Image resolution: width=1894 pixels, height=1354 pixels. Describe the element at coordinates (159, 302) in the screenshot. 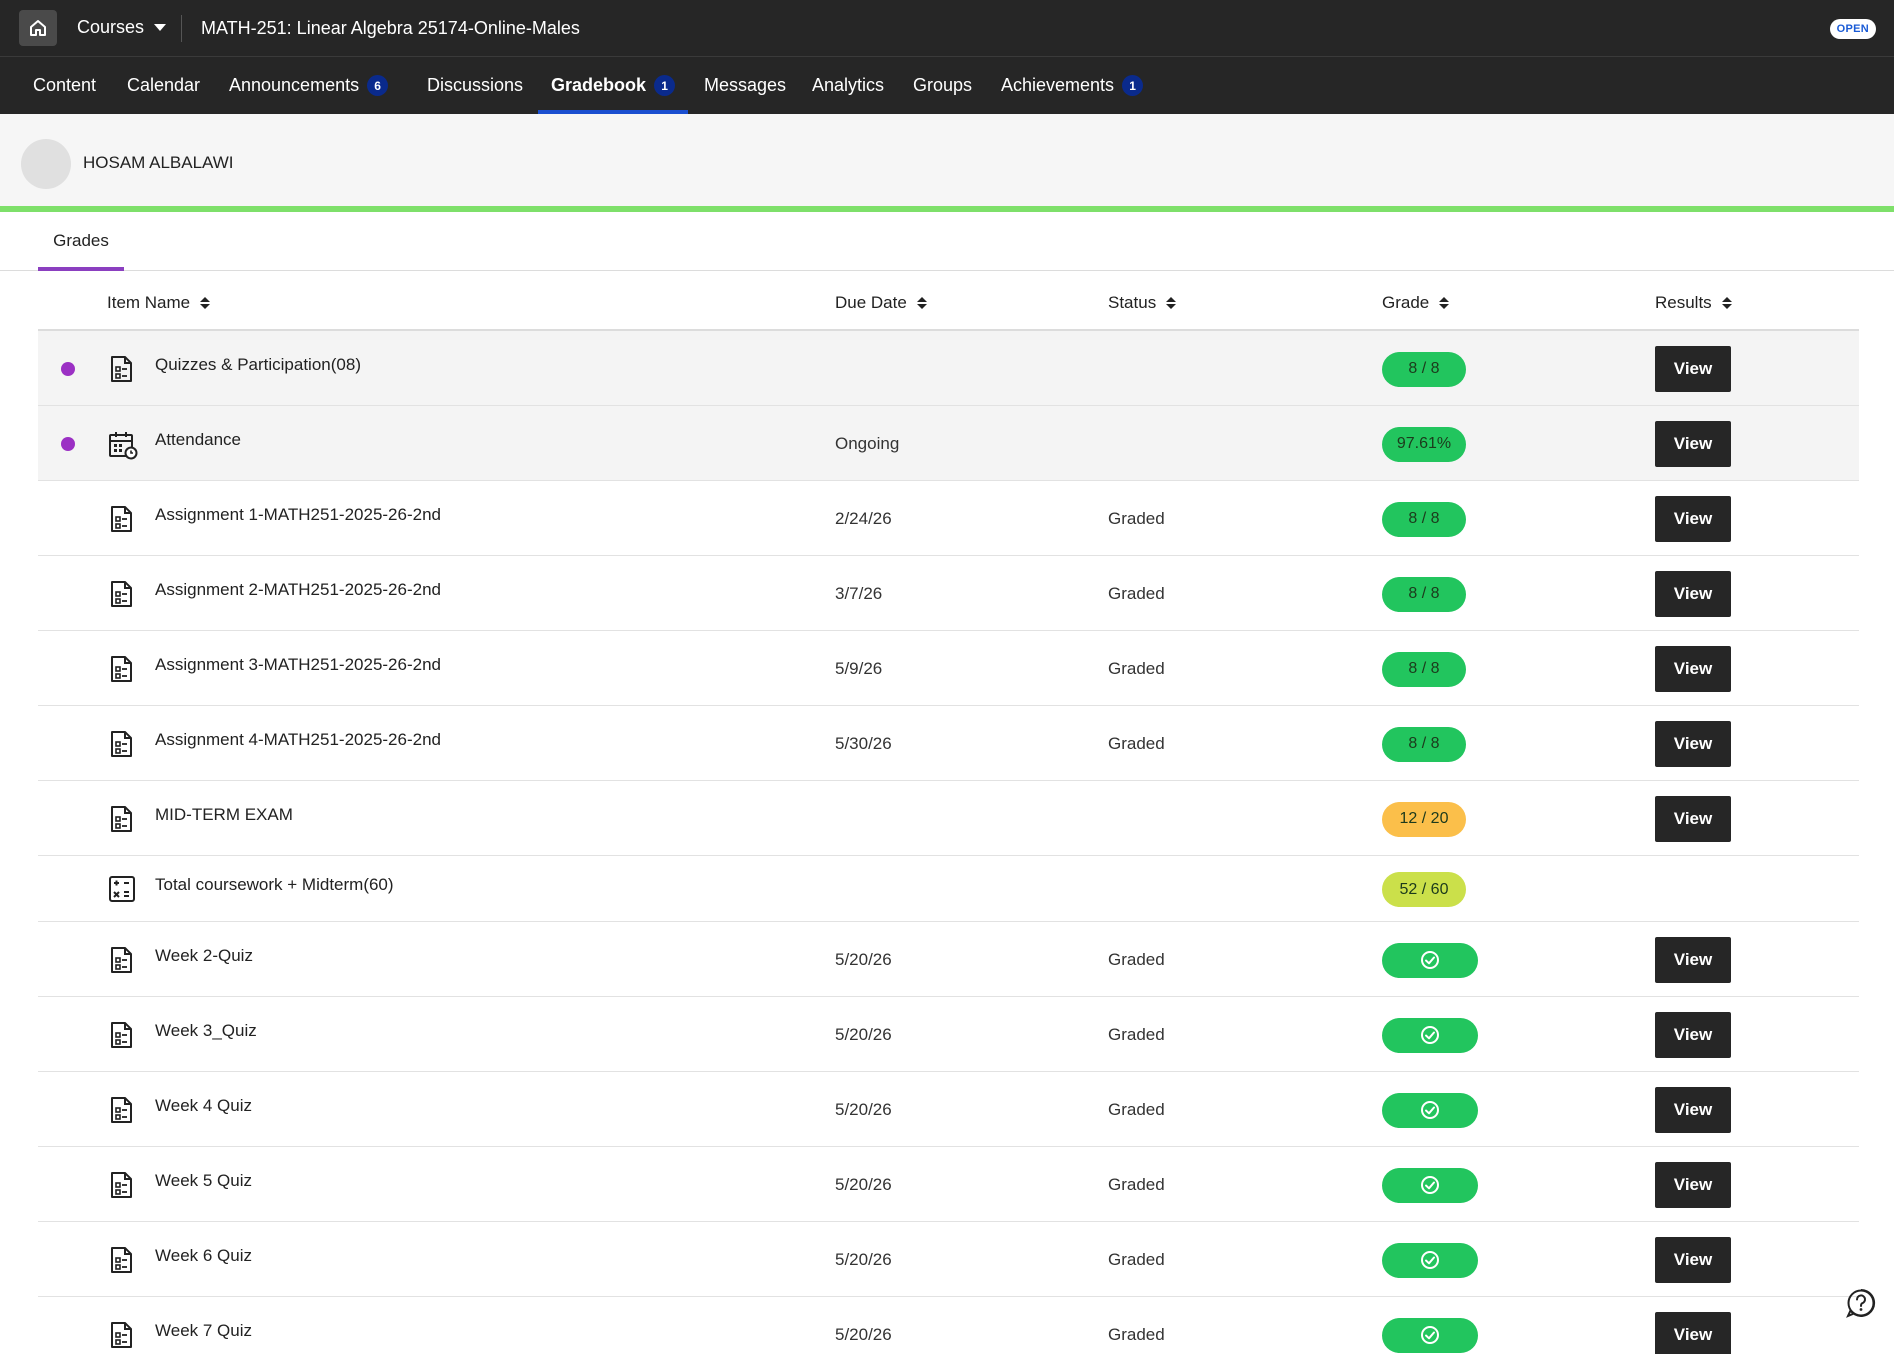

I see `header-item-name: Item Name` at that location.